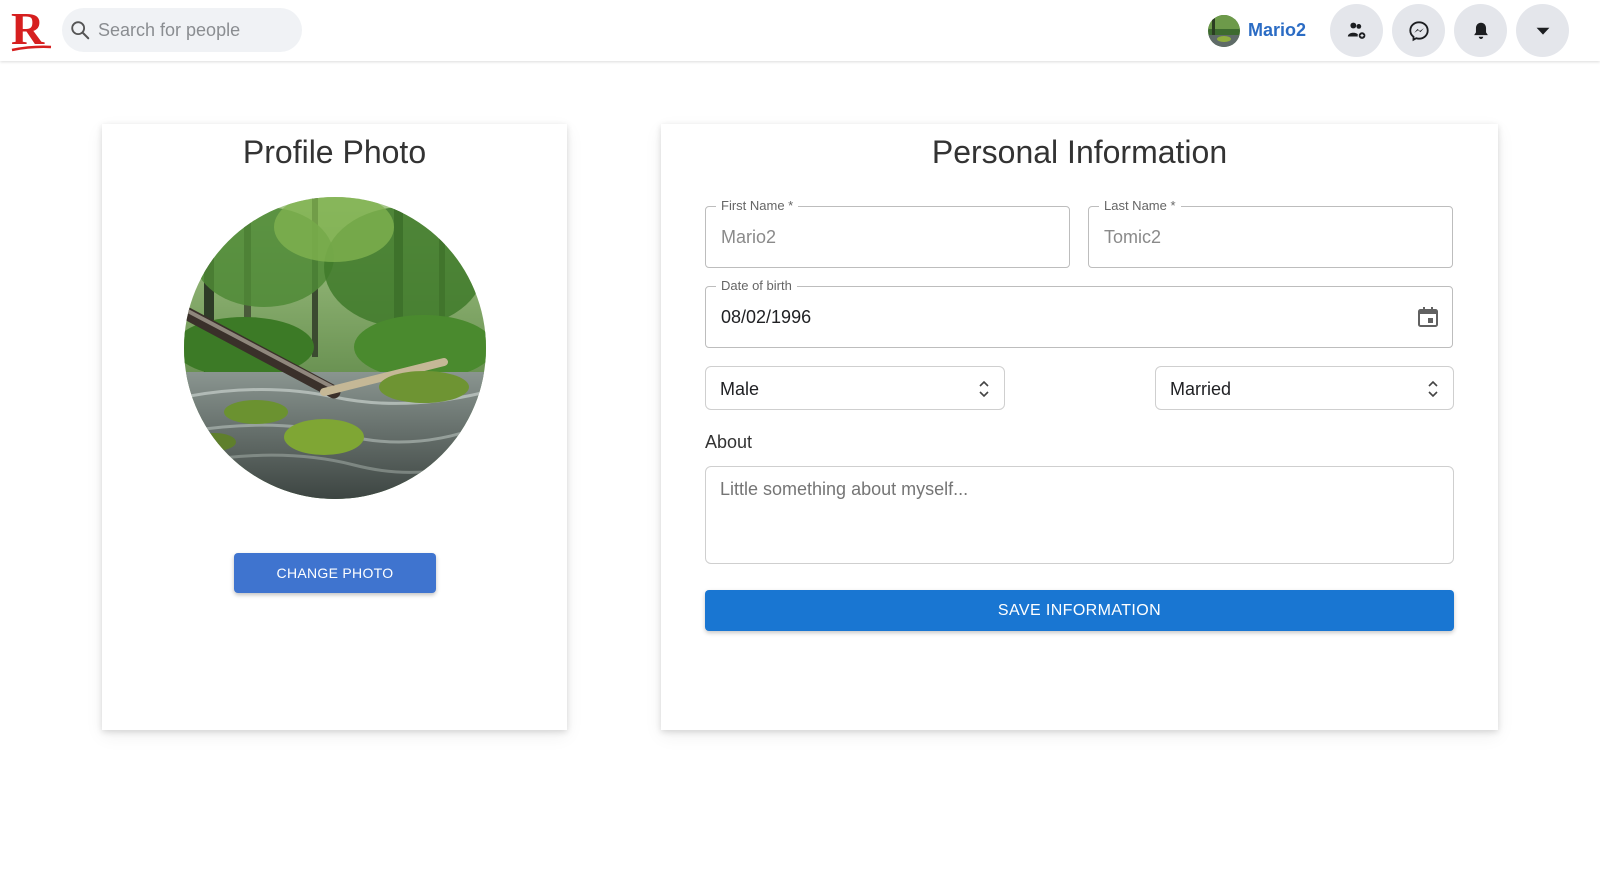  Describe the element at coordinates (756, 285) in the screenshot. I see `date-of-birth-label: Date of birth` at that location.